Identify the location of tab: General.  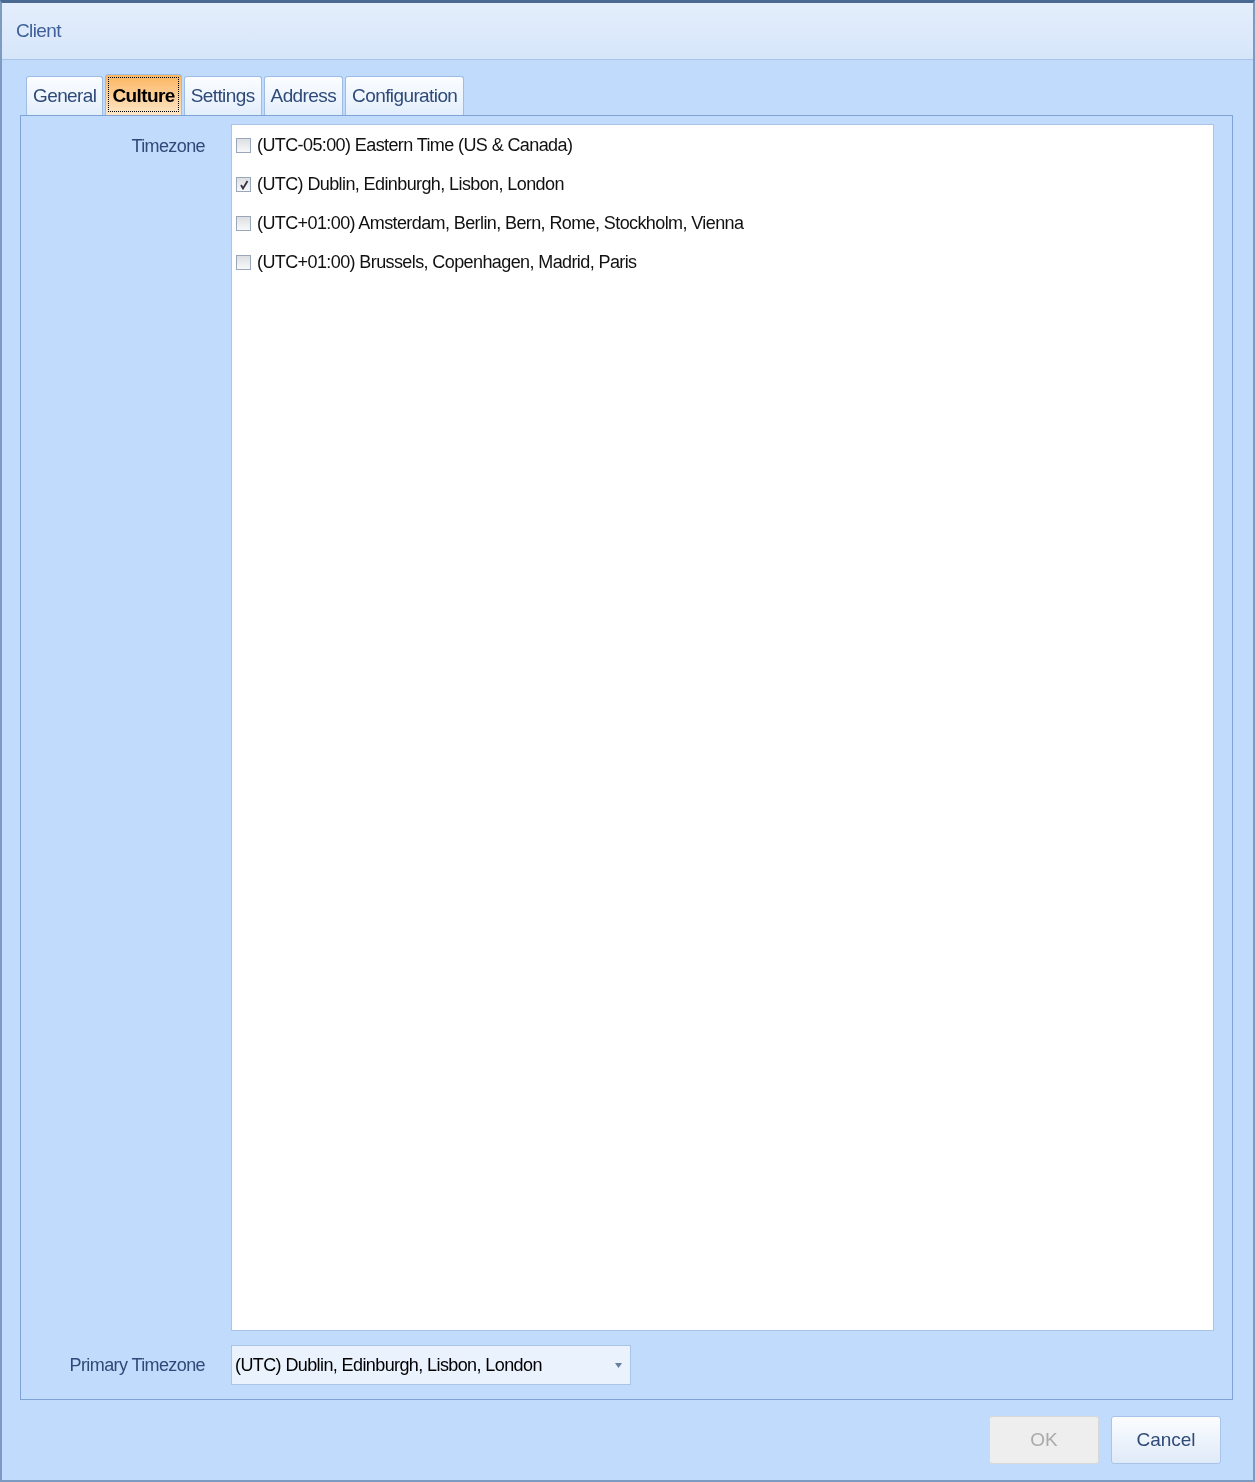
(65, 95).